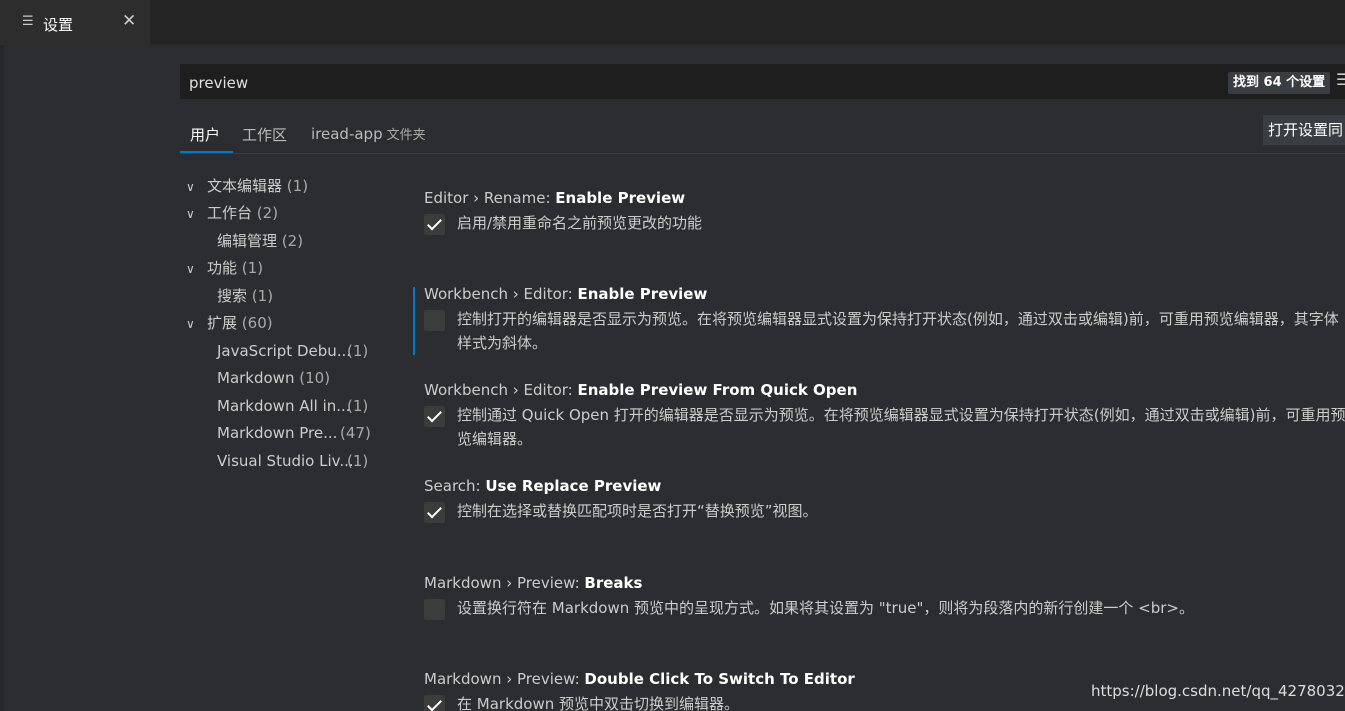 This screenshot has height=711, width=1345. Describe the element at coordinates (884, 198) in the screenshot. I see `setting-title: Editor › Rename: Enable Preview` at that location.